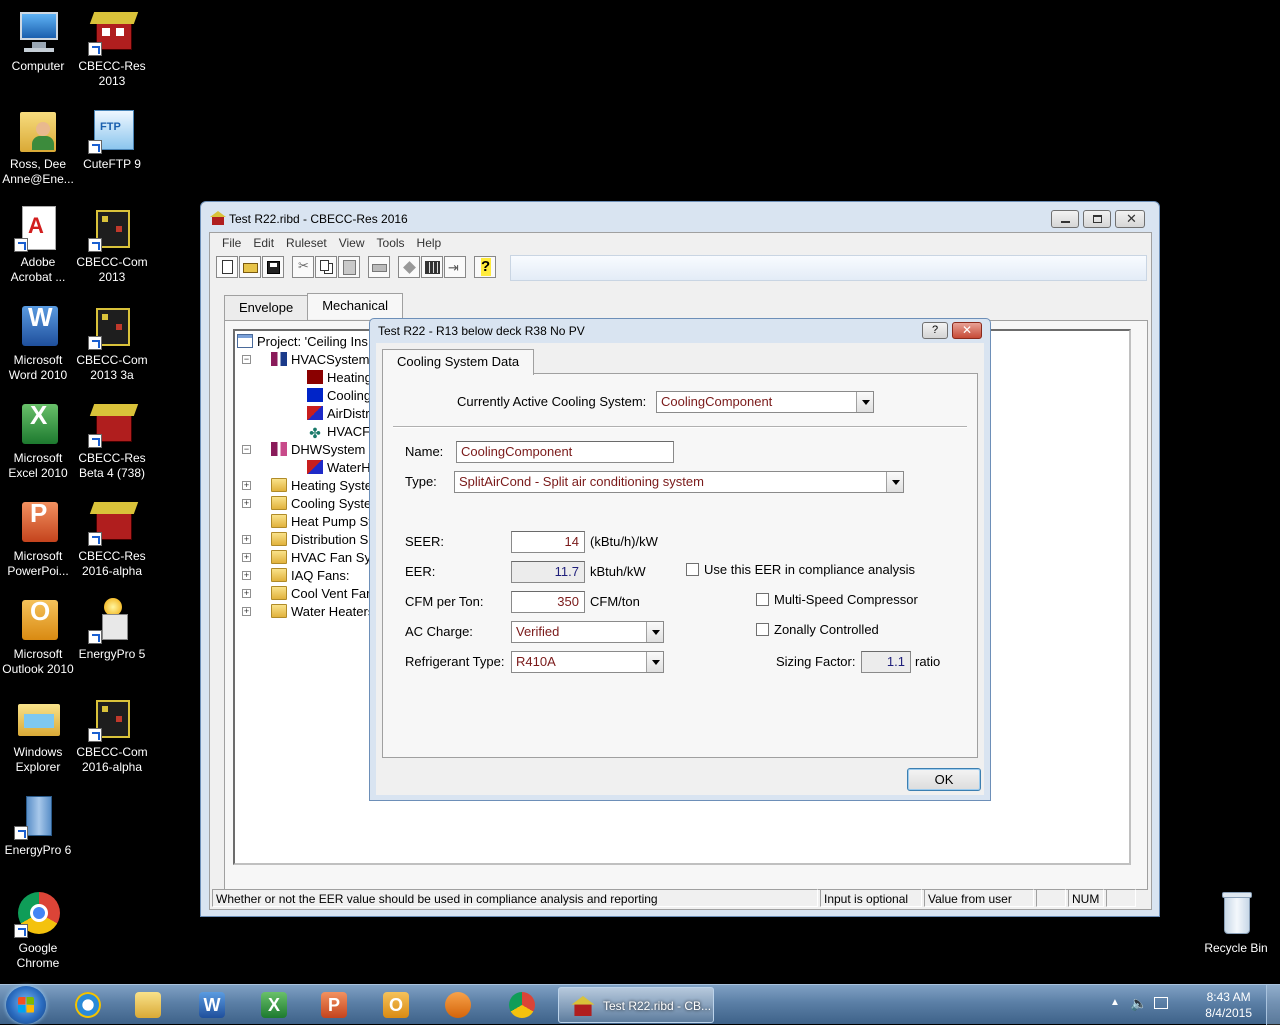 This screenshot has height=1025, width=1280. Describe the element at coordinates (310, 576) in the screenshot. I see `tree-item-iaq-fans: IAQ Fans:` at that location.